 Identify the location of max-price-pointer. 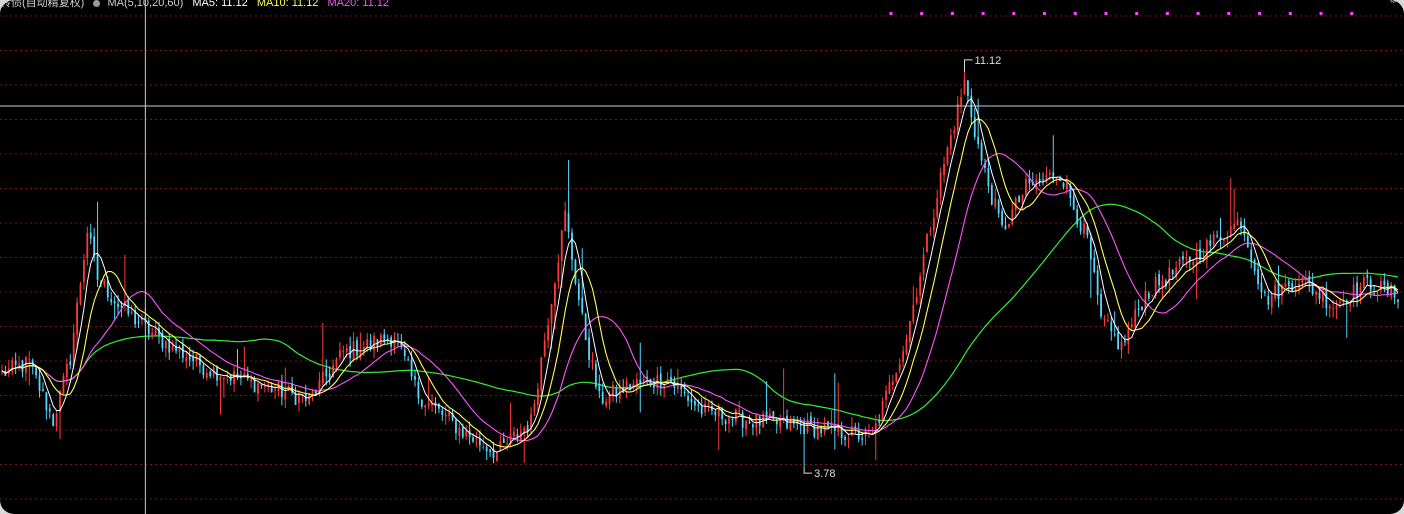
(968, 65).